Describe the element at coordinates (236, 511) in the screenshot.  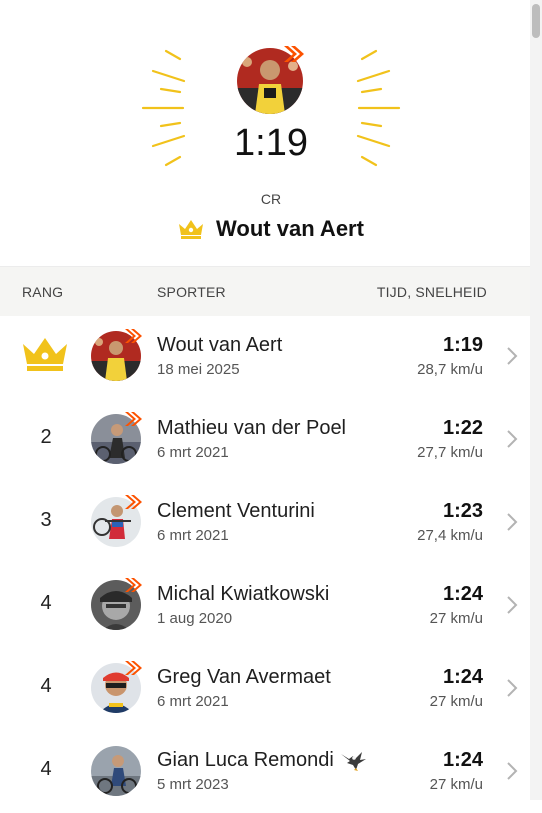
I see `athlete-name: Clement Venturini` at that location.